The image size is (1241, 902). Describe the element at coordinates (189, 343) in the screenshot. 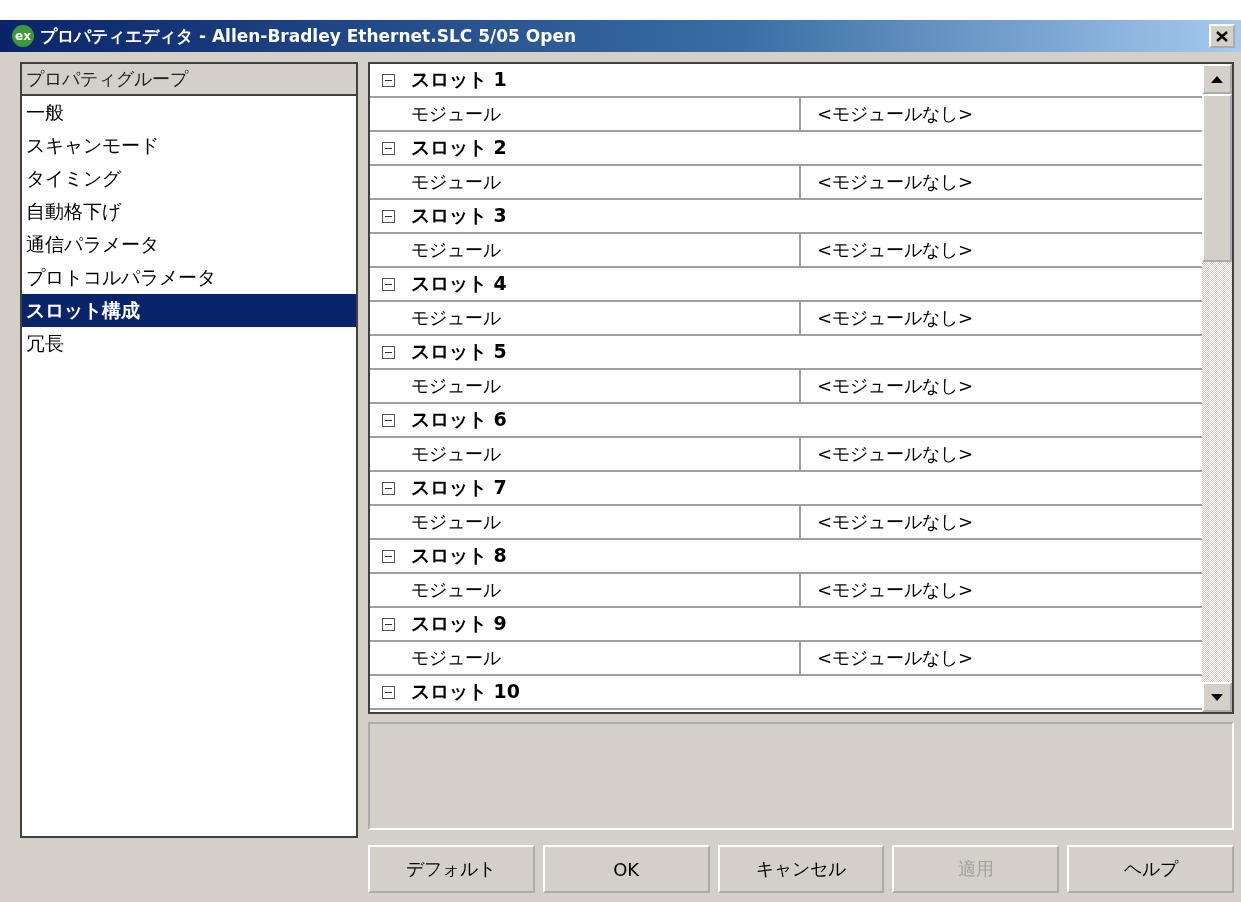

I see `group-item: 冗長` at that location.